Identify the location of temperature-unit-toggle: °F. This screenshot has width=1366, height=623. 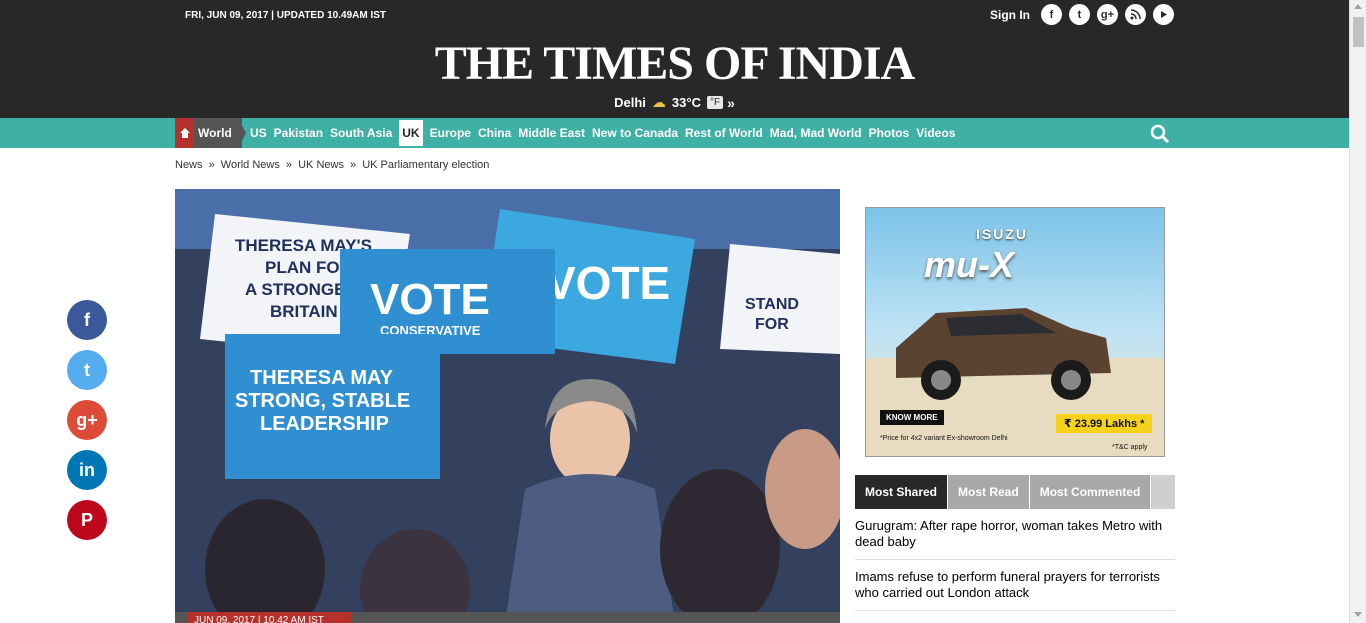
(715, 102).